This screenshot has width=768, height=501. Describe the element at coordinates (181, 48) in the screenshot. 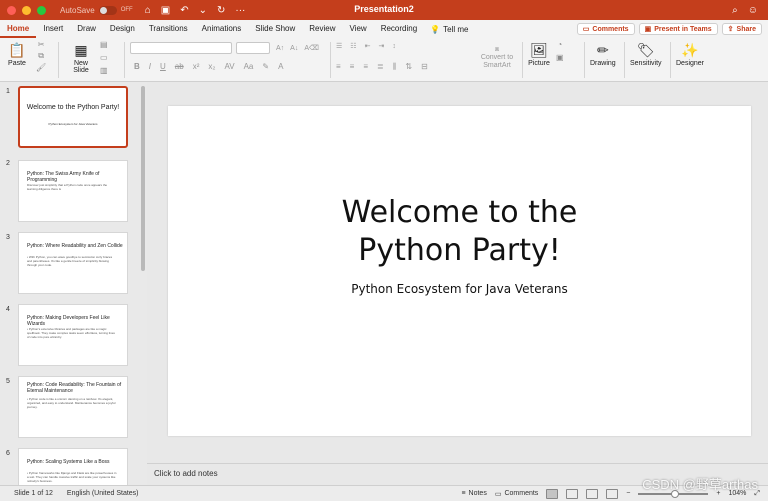

I see `font-name-select` at that location.